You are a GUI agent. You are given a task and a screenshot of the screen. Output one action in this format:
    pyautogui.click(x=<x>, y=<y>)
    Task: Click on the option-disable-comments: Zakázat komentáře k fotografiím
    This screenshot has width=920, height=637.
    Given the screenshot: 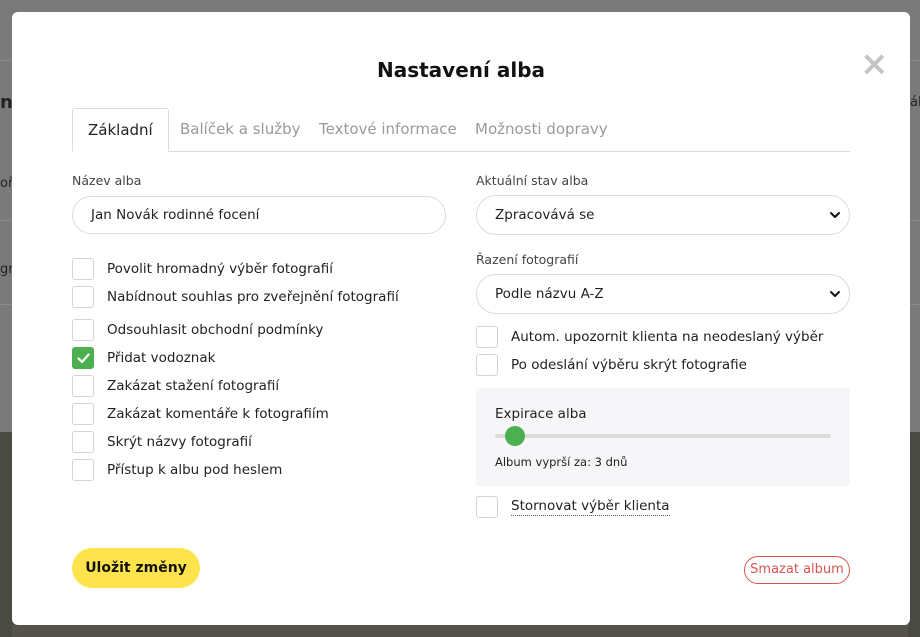 What is the action you would take?
    pyautogui.click(x=200, y=414)
    